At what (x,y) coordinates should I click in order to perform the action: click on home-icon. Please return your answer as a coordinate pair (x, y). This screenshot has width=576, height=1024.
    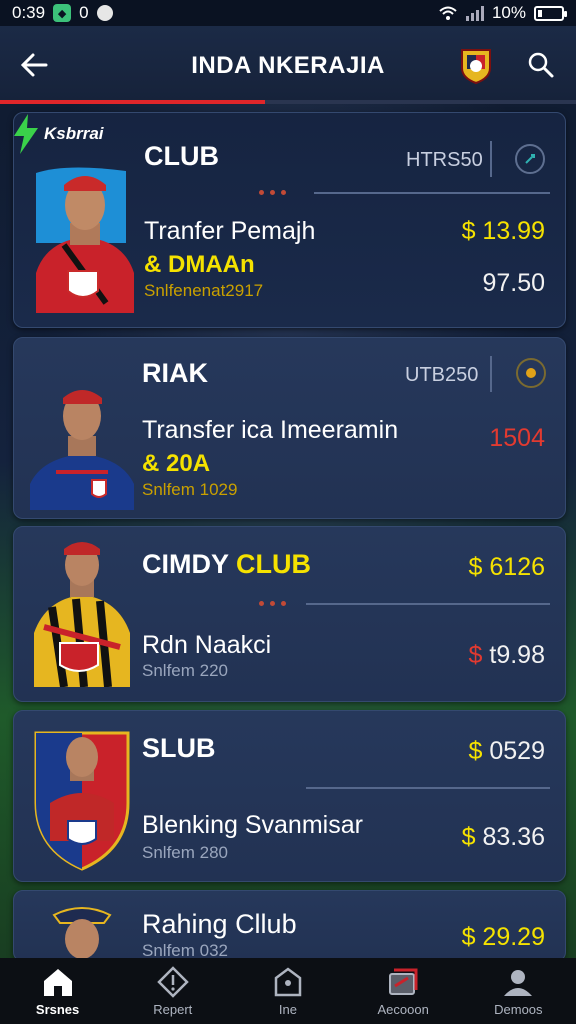
    Looking at the image, I should click on (57, 982).